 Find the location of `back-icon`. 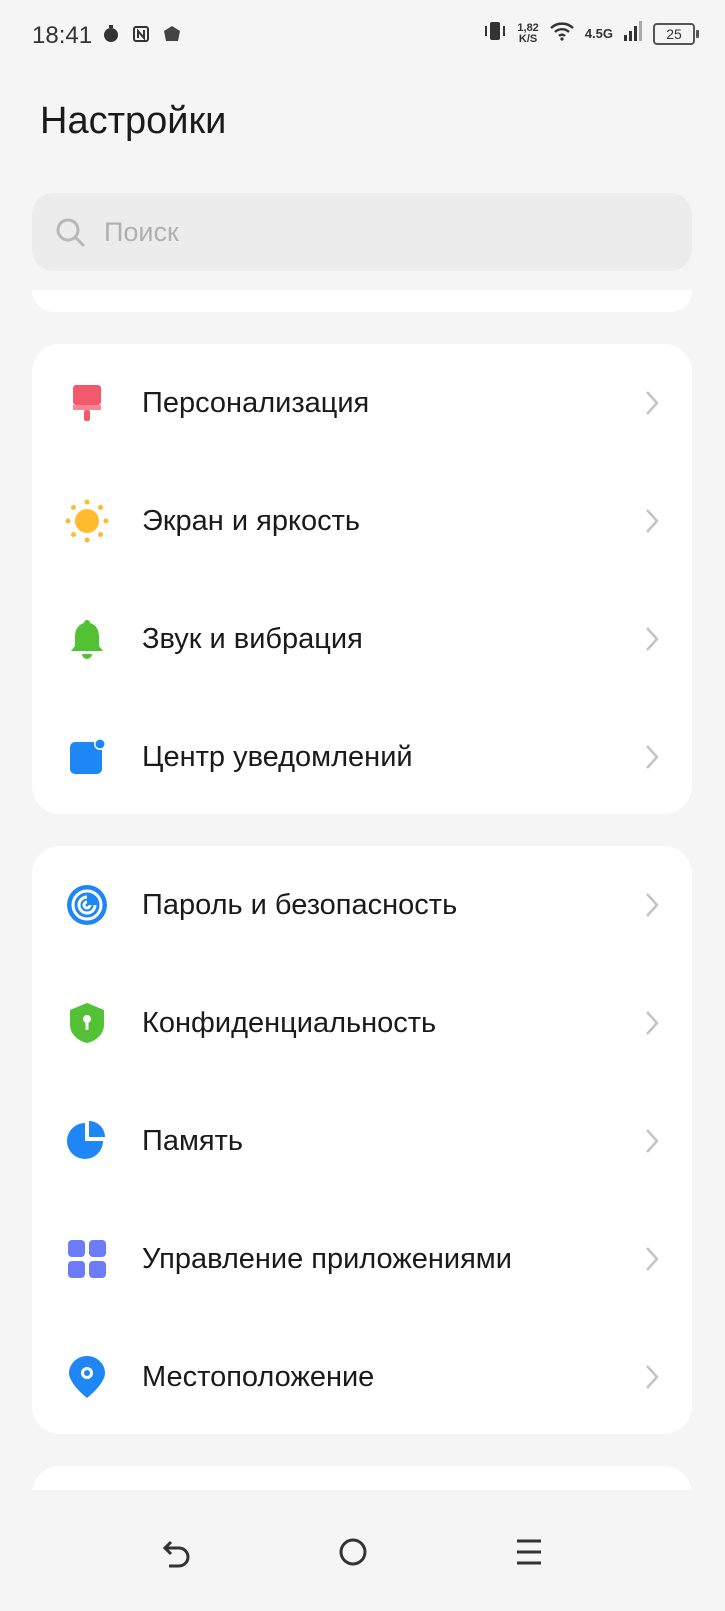

back-icon is located at coordinates (177, 1552).